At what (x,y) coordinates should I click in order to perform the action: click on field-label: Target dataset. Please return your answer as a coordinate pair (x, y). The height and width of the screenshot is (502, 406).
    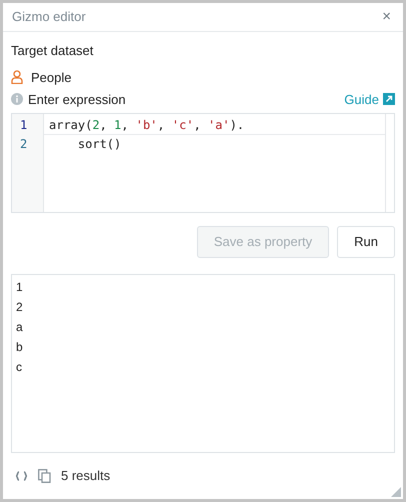
    Looking at the image, I should click on (52, 50).